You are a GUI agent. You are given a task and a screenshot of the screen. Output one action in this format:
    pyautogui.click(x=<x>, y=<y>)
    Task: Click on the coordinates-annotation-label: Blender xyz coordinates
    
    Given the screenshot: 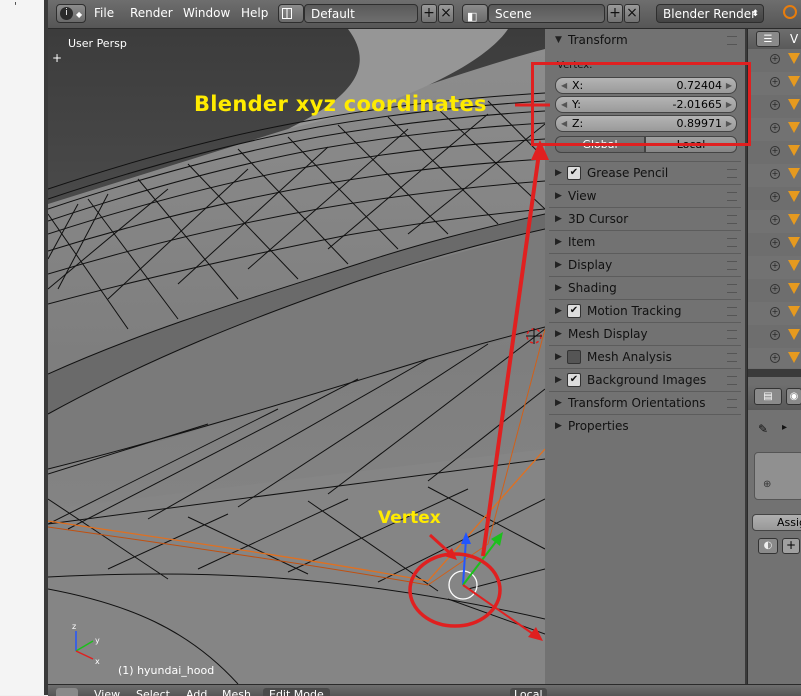 What is the action you would take?
    pyautogui.click(x=340, y=104)
    